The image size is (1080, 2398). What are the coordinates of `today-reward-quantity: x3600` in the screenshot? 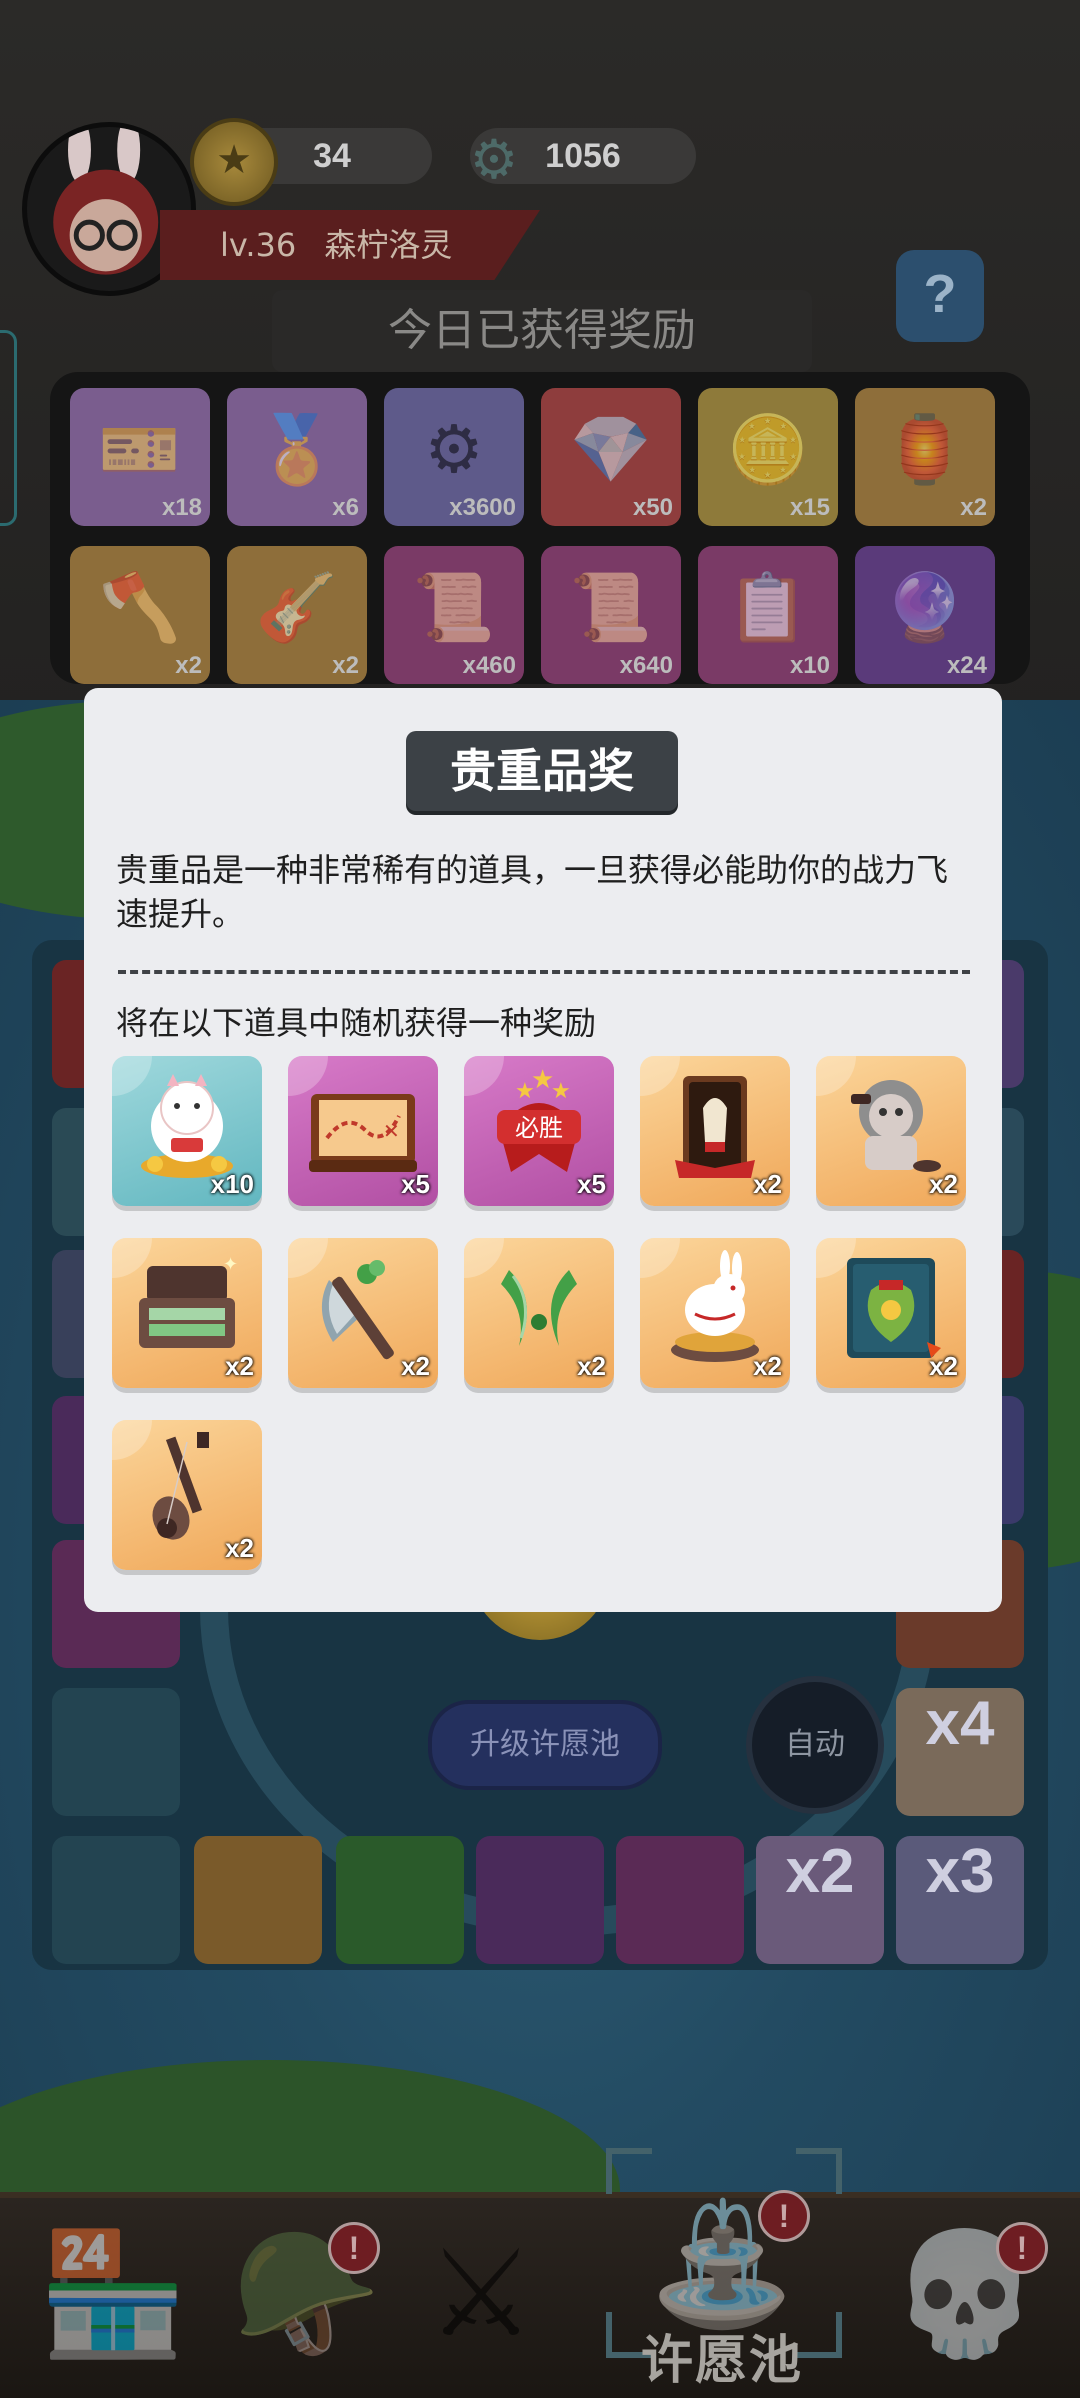 It's located at (482, 507).